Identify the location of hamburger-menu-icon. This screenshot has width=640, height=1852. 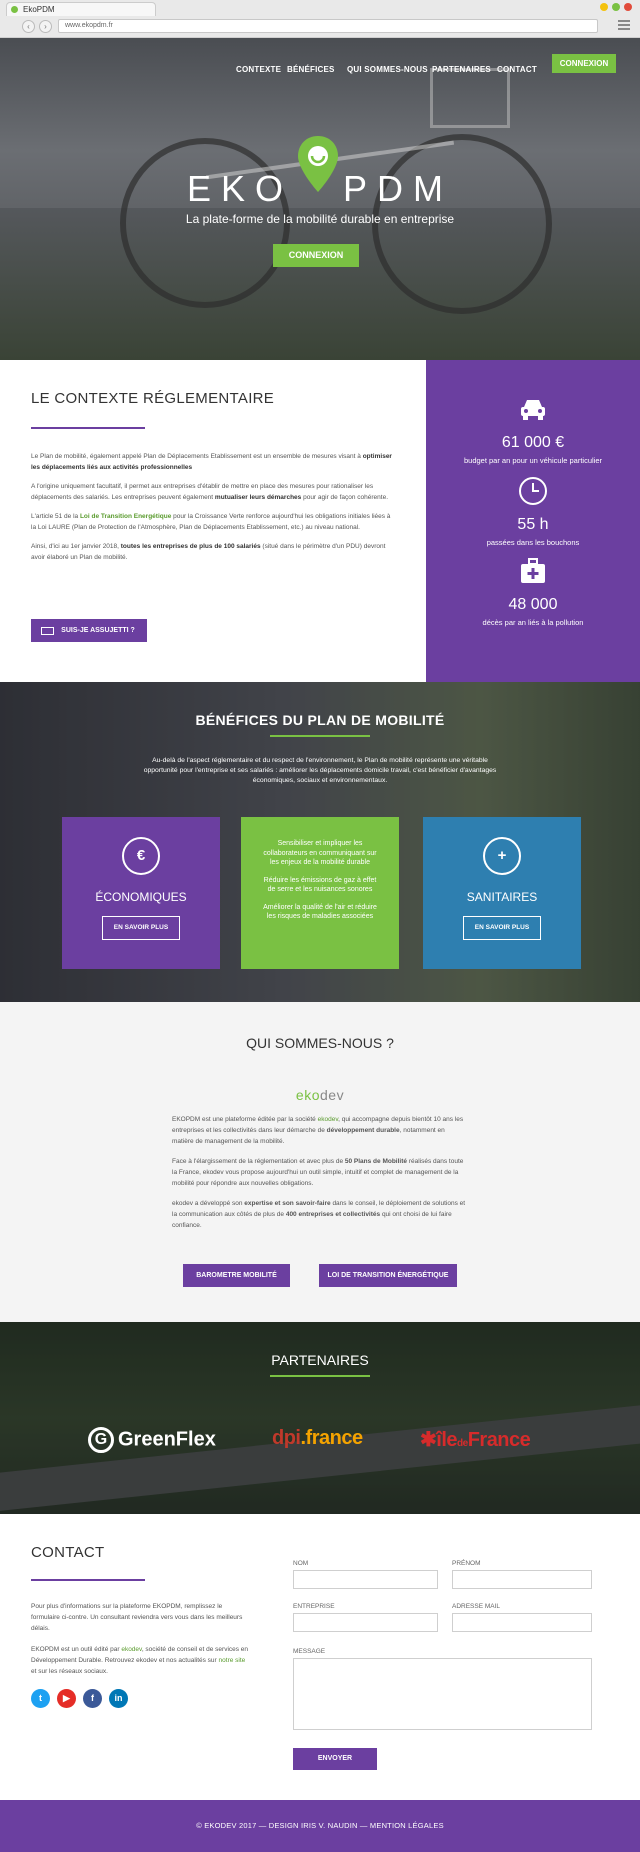
(624, 25).